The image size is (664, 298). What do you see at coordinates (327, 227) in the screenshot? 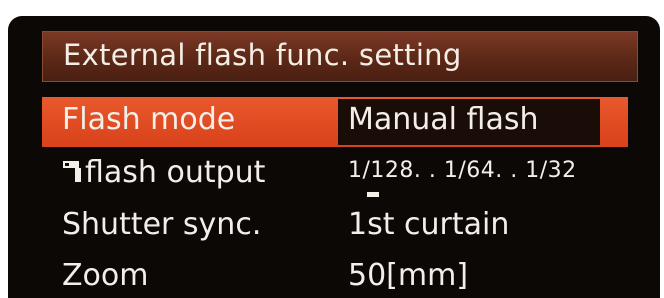
I see `menu-item-shutter-sync: Shutter sync. 1st curtain` at bounding box center [327, 227].